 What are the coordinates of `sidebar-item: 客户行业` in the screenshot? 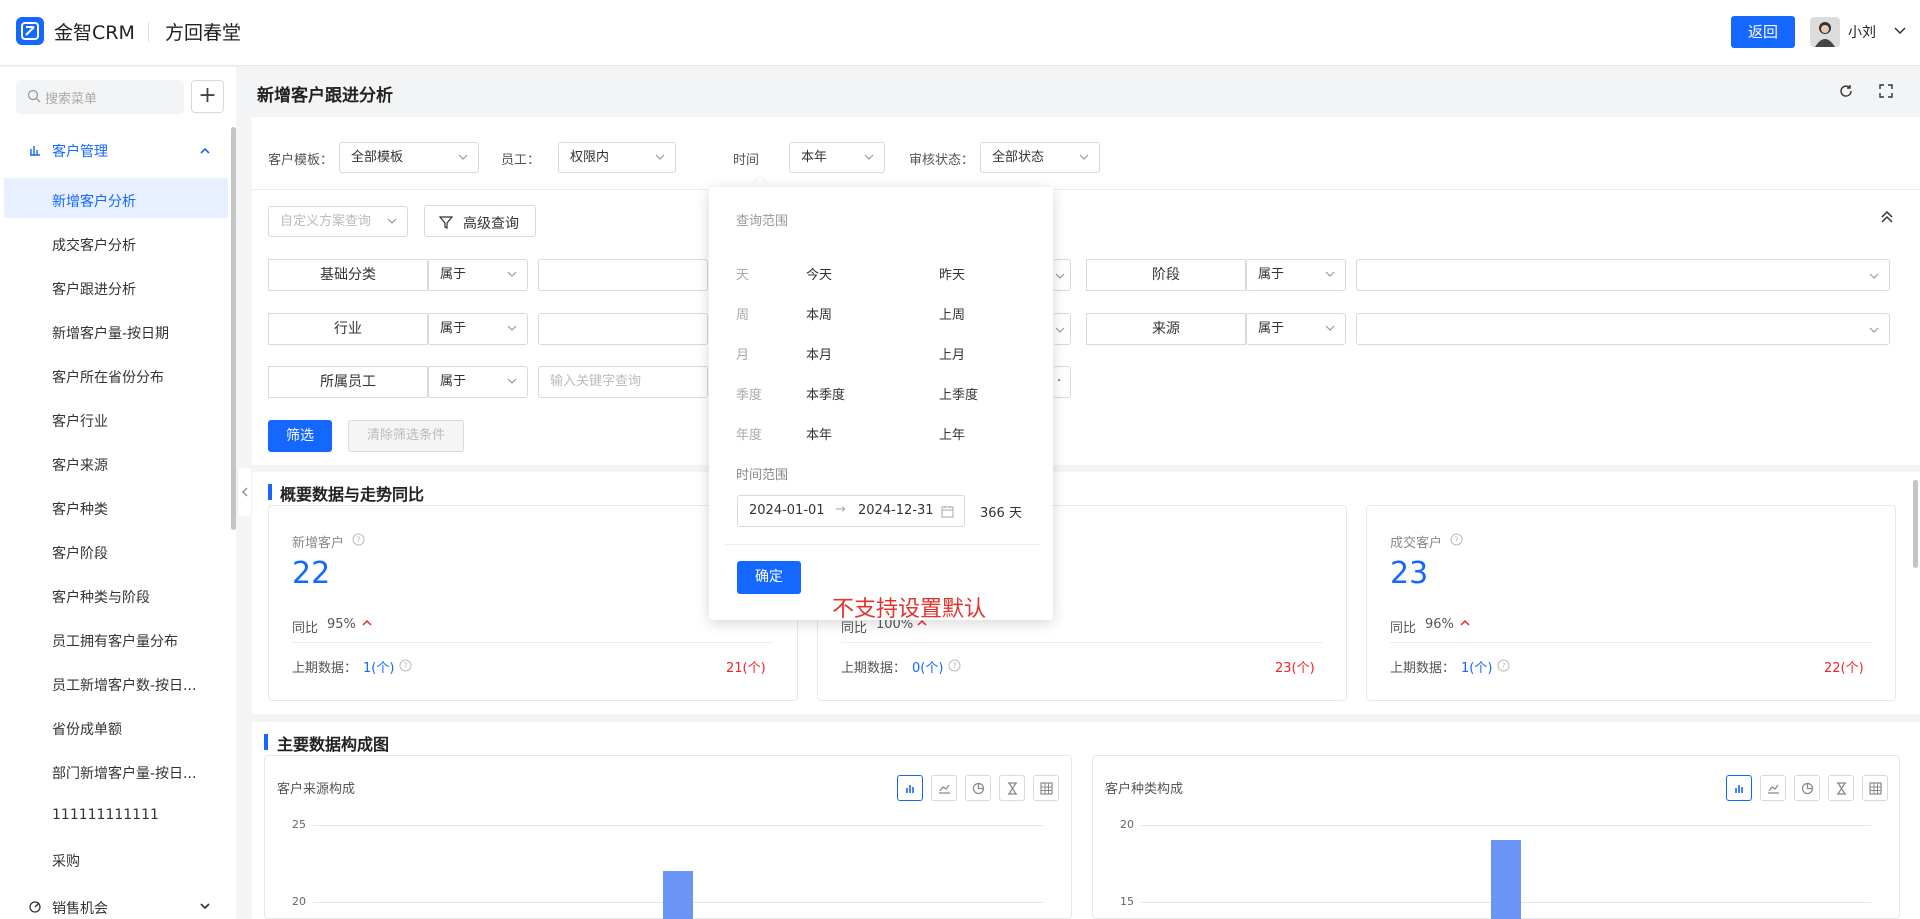 It's located at (80, 421).